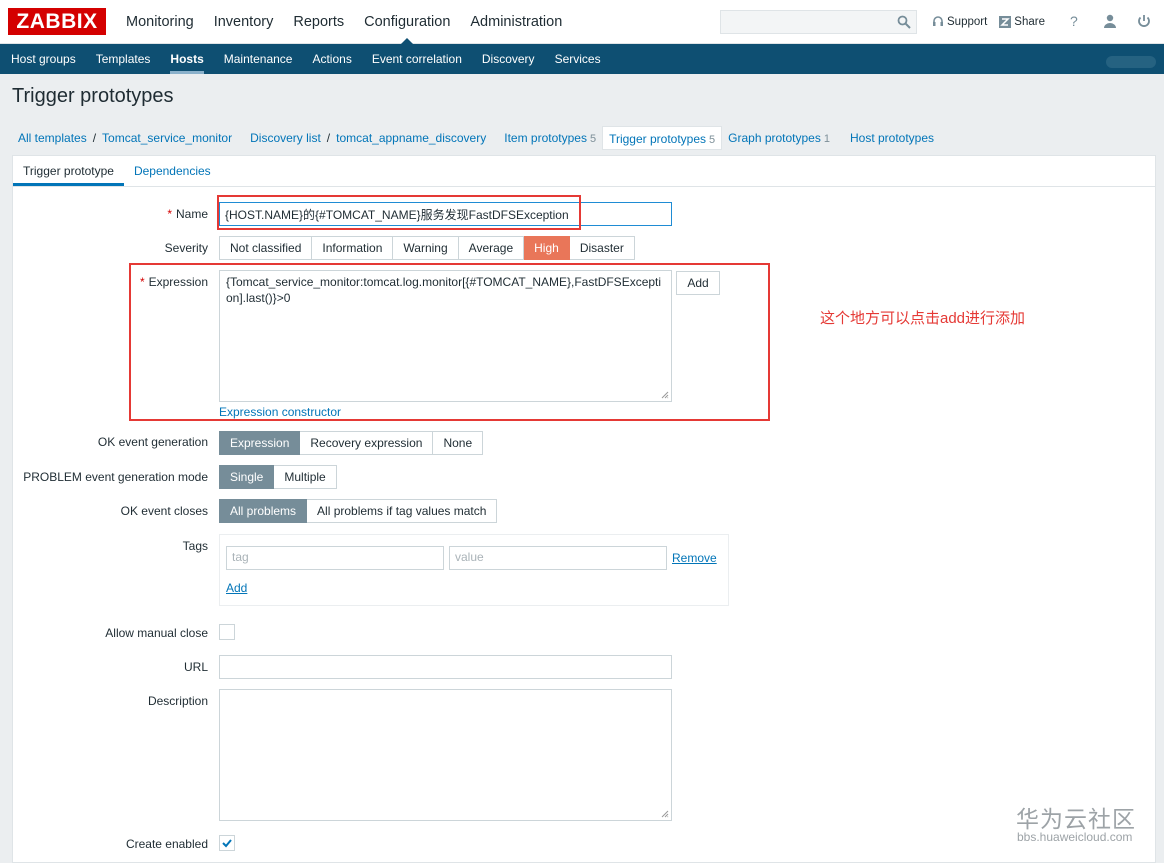 Image resolution: width=1164 pixels, height=863 pixels. What do you see at coordinates (160, 22) in the screenshot?
I see `menu-monitoring: Monitoring` at bounding box center [160, 22].